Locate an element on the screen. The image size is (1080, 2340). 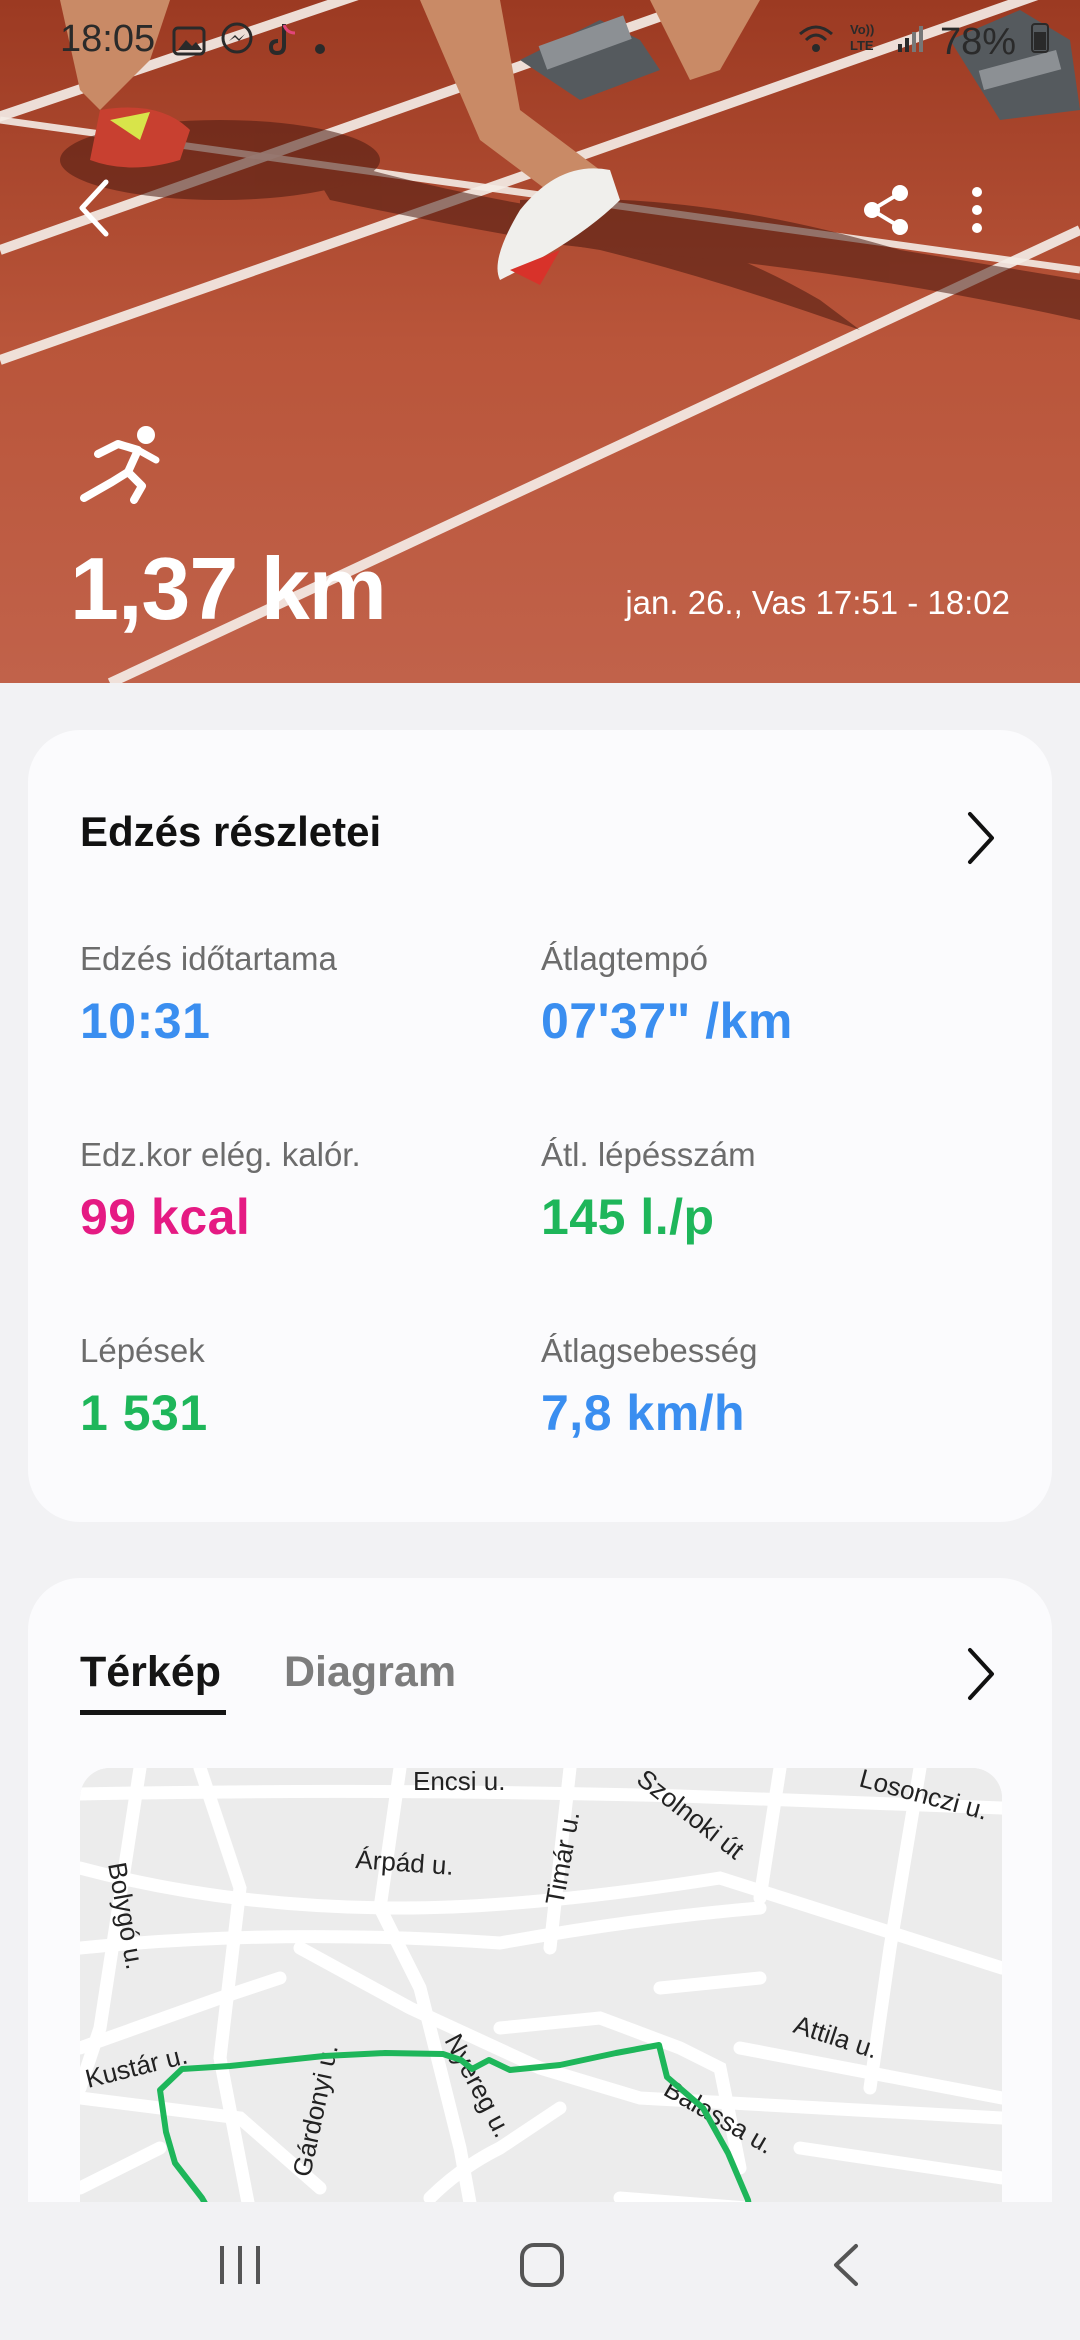
tab-map: Térkép is located at coordinates (150, 1672).